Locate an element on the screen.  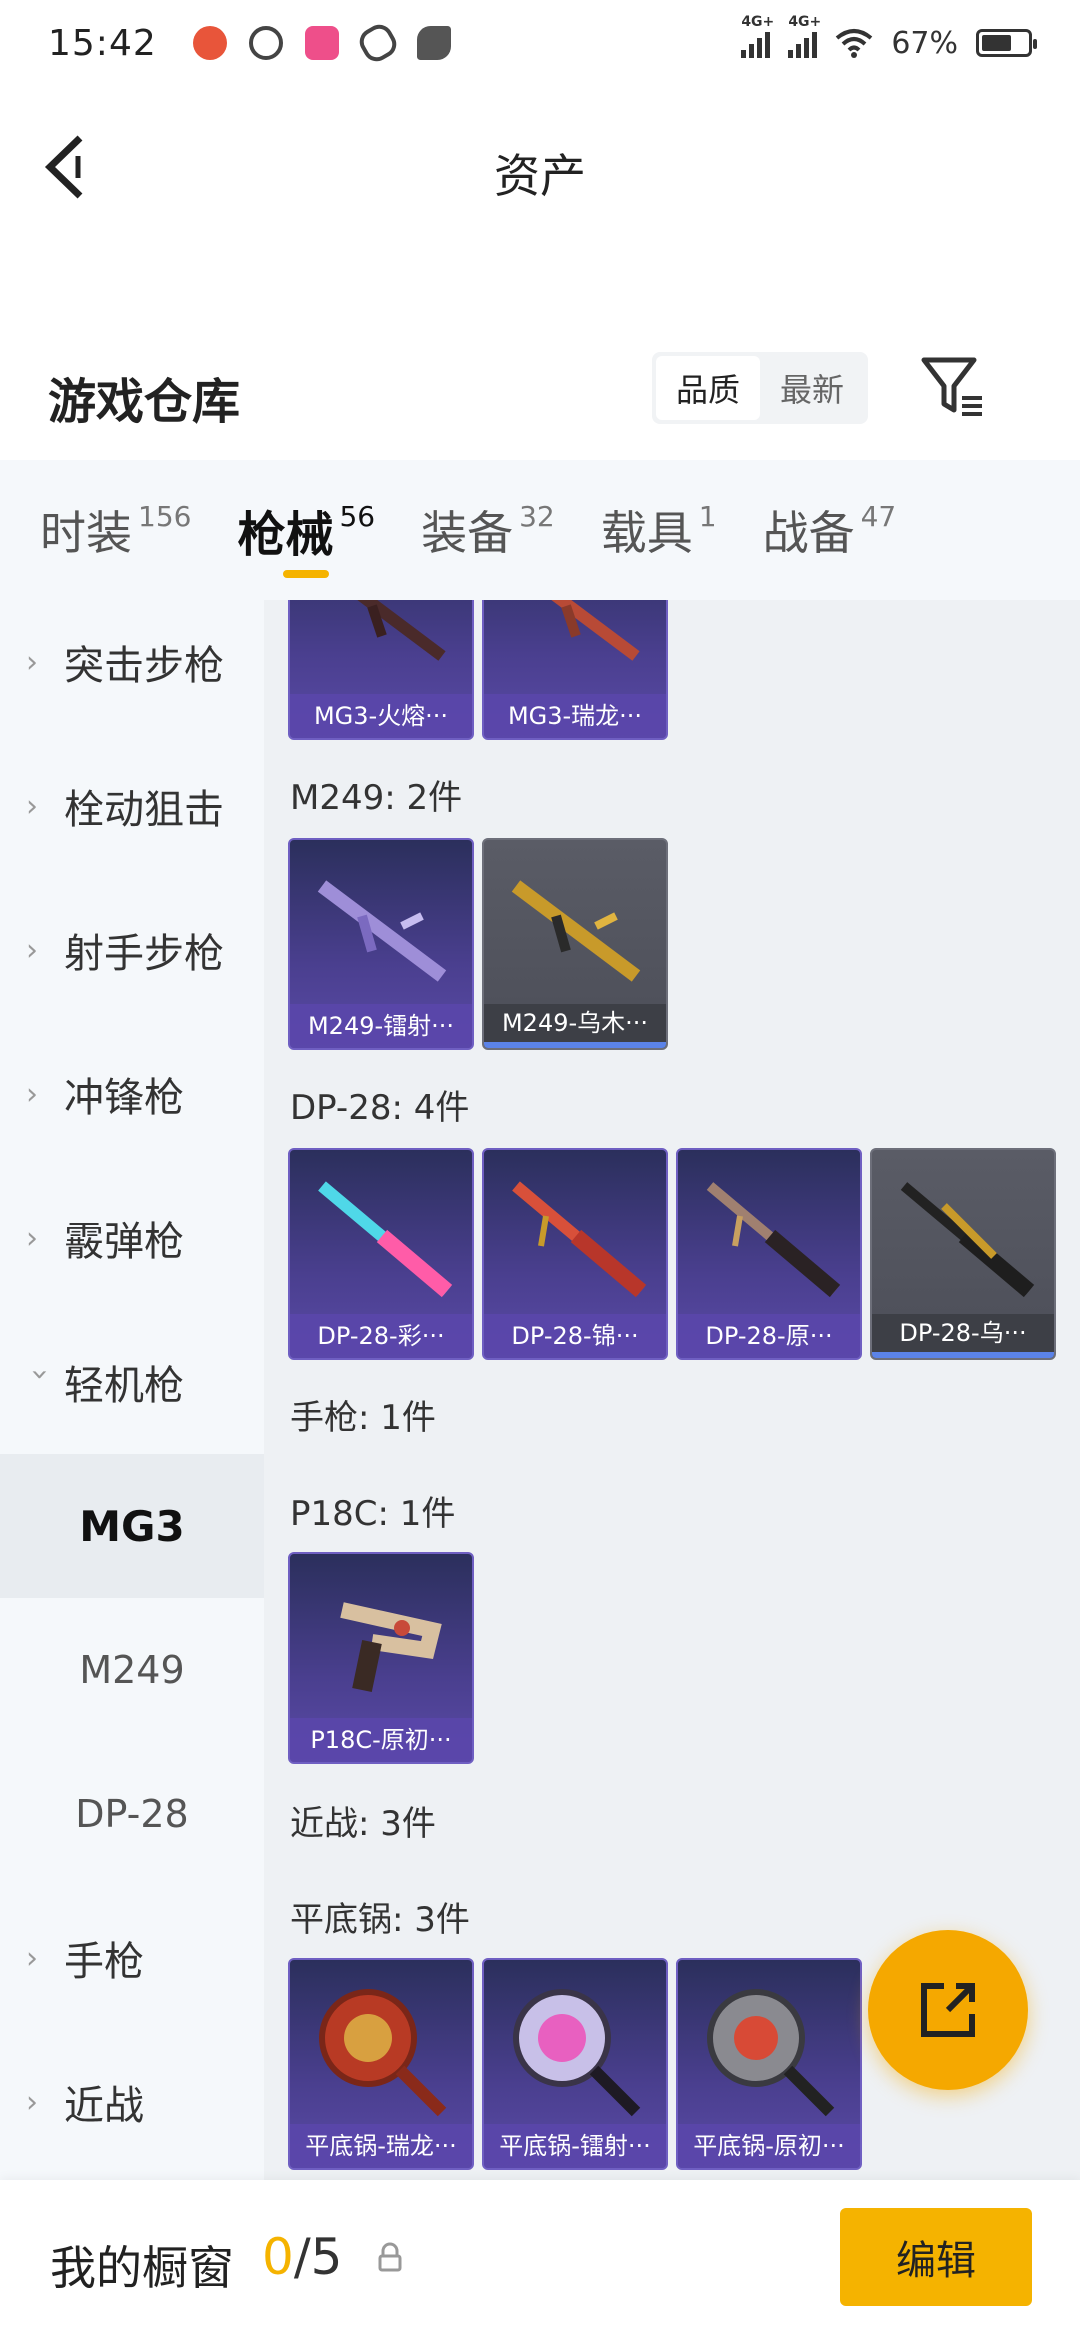
tab-count: 56 is located at coordinates (357, 516).